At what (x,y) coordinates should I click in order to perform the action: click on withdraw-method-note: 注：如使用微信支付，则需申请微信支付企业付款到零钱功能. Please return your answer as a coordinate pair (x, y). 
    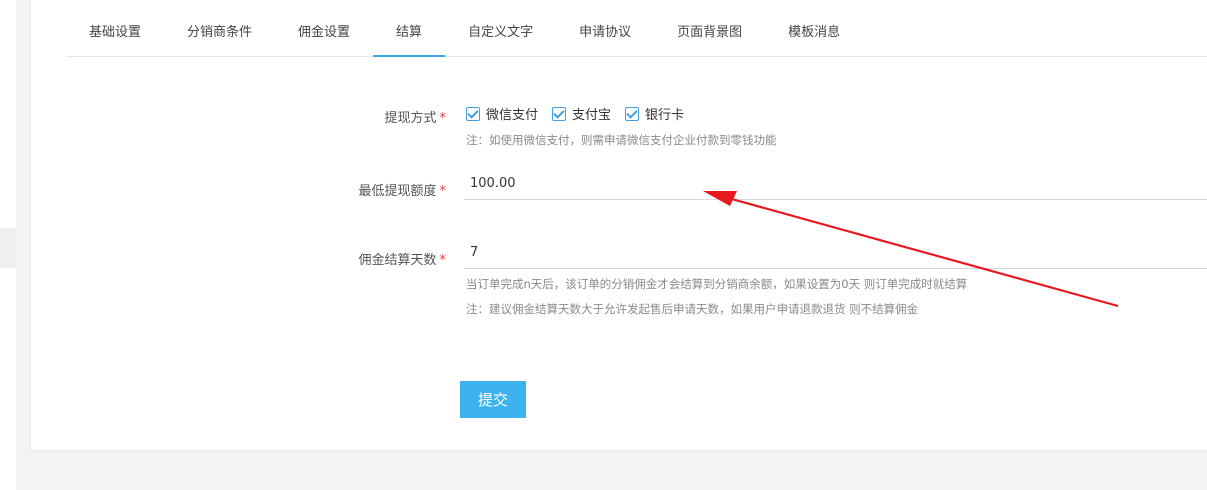
    Looking at the image, I should click on (621, 140).